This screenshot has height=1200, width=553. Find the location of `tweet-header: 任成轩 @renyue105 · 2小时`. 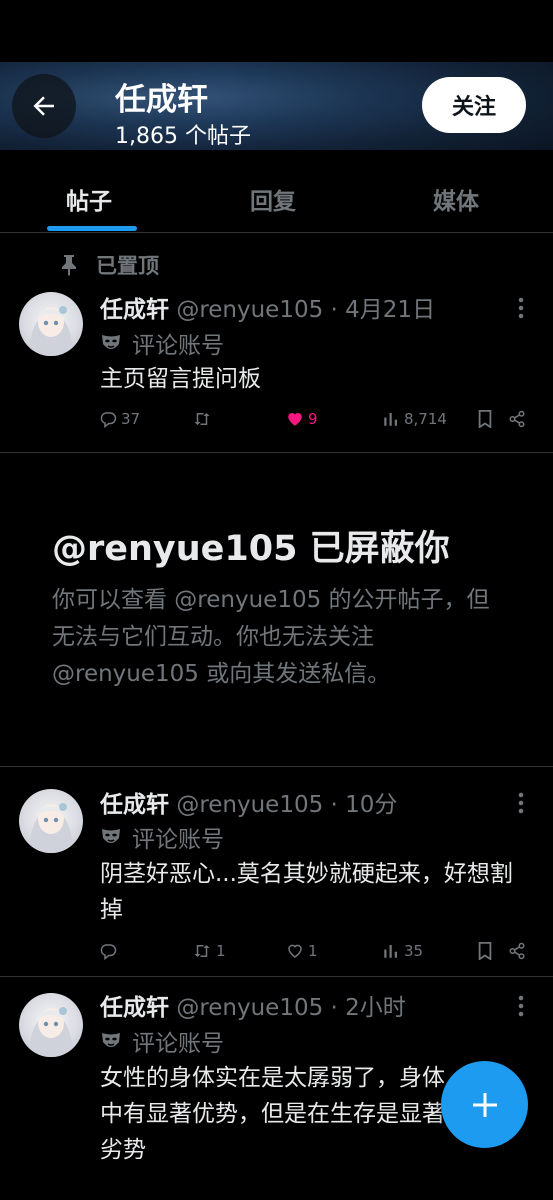

tweet-header: 任成轩 @renyue105 · 2小时 is located at coordinates (253, 1005).